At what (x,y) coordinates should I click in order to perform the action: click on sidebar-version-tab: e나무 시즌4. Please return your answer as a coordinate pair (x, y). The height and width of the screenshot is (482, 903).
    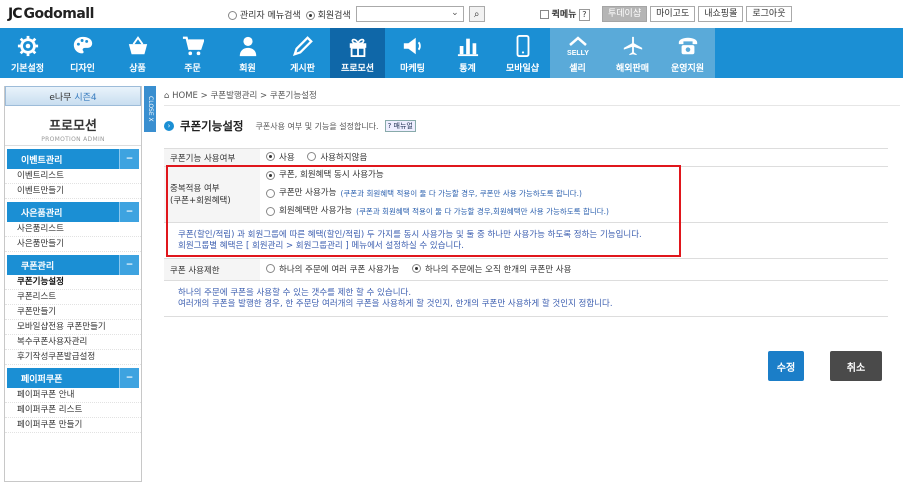
    Looking at the image, I should click on (73, 96).